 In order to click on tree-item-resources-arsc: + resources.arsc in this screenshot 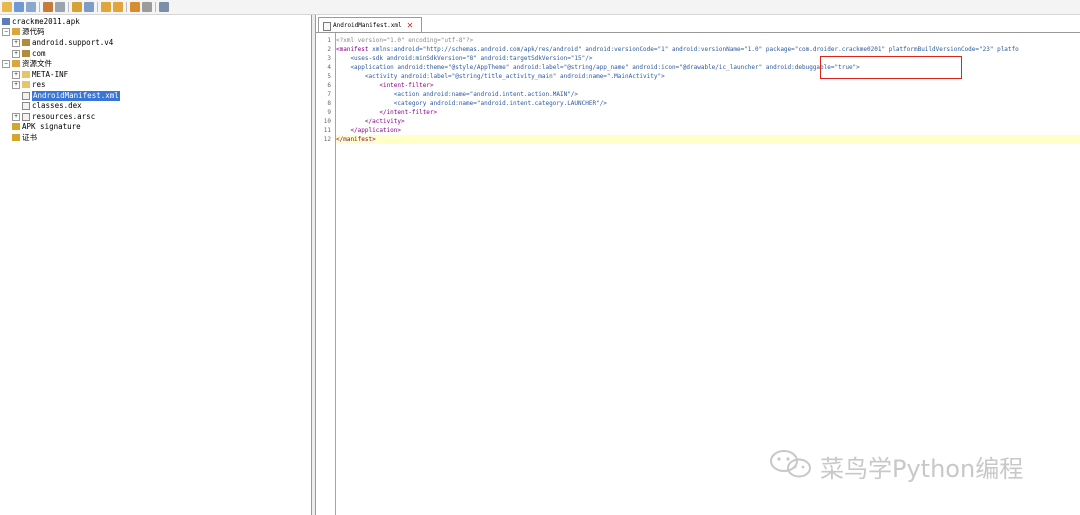, I will do `click(112, 117)`.